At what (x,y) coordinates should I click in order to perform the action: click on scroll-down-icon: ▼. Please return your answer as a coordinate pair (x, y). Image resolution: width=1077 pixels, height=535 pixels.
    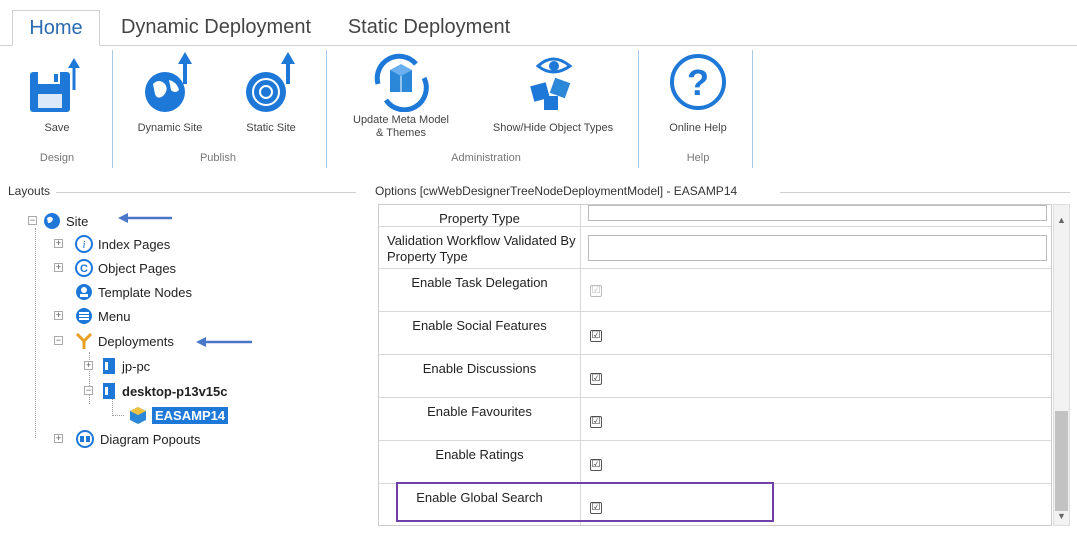
    Looking at the image, I should click on (1061, 517).